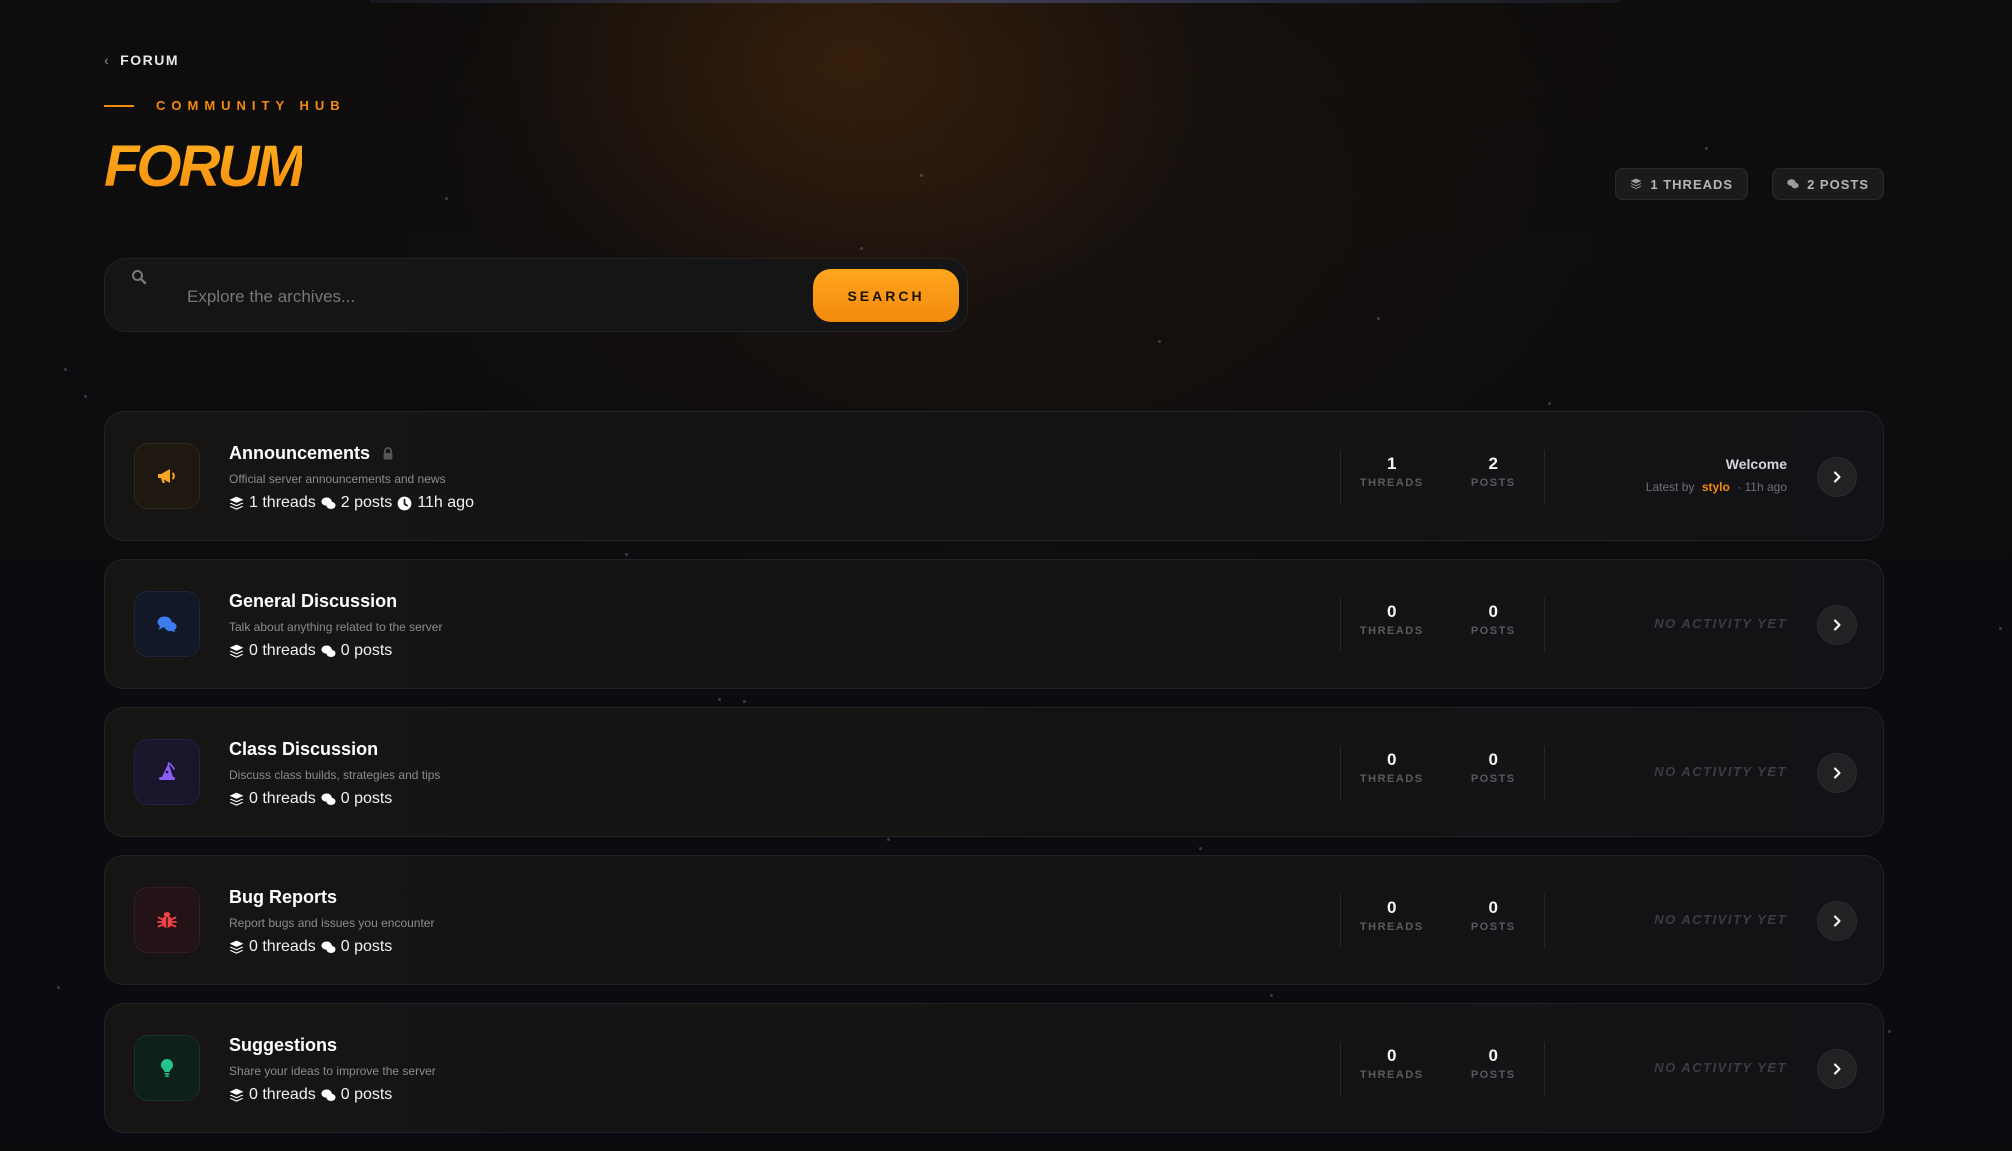 The width and height of the screenshot is (2012, 1151). I want to click on top-accent-bar, so click(995, 1).